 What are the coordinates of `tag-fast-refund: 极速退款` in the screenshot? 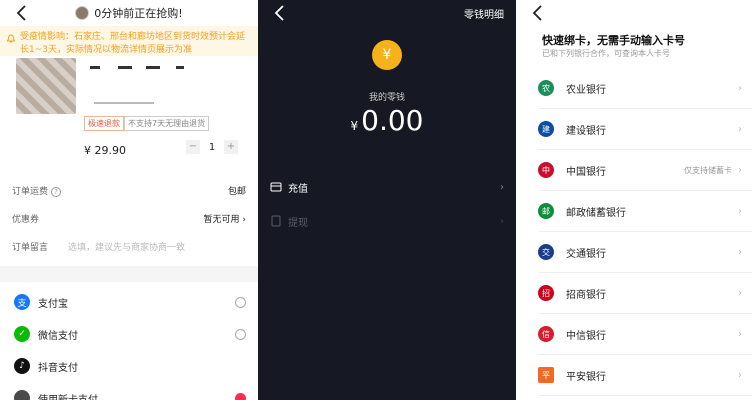 It's located at (104, 123).